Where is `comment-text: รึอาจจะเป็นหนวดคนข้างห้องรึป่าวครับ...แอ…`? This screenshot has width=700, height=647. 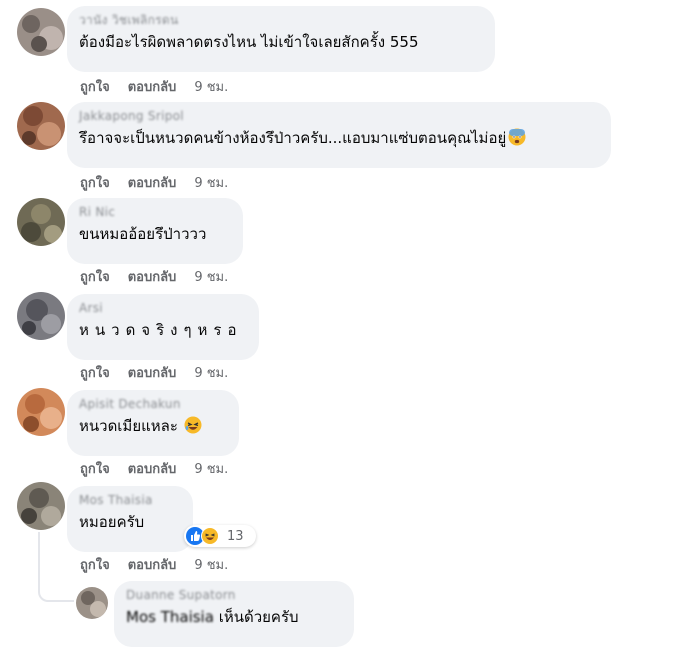 comment-text: รึอาจจะเป็นหนวดคนข้างห้องรึป่าวครับ...แอ… is located at coordinates (339, 138).